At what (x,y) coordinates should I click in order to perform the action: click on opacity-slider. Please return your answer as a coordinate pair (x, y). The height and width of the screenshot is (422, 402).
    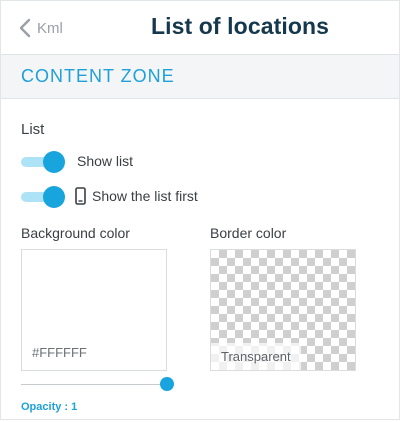
    Looking at the image, I should click on (97, 384).